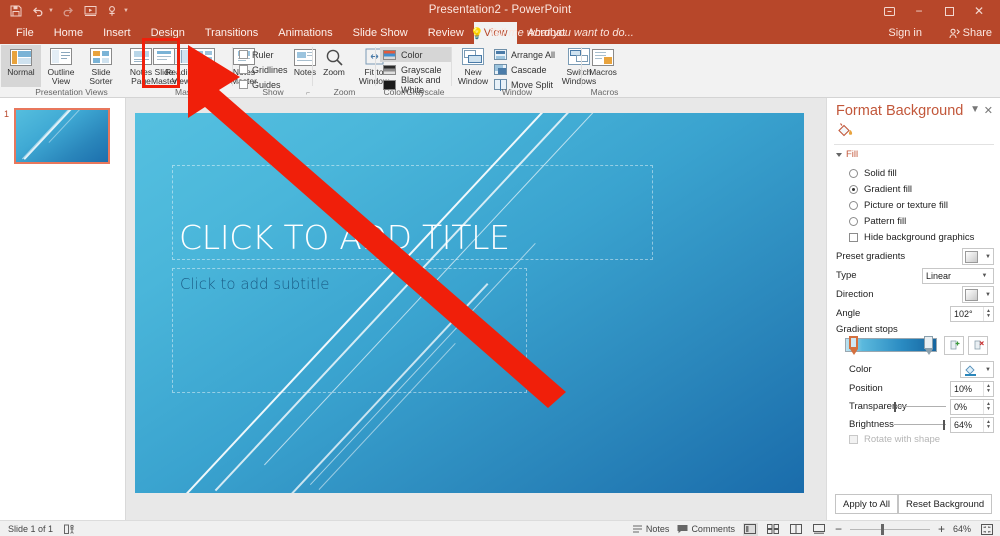 This screenshot has width=1000, height=536. I want to click on chevron-down-icon: ▼, so click(988, 369).